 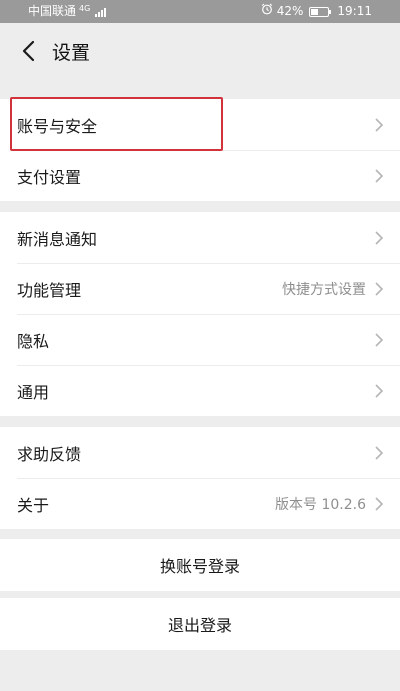 What do you see at coordinates (200, 390) in the screenshot?
I see `settings-item-general: 通用` at bounding box center [200, 390].